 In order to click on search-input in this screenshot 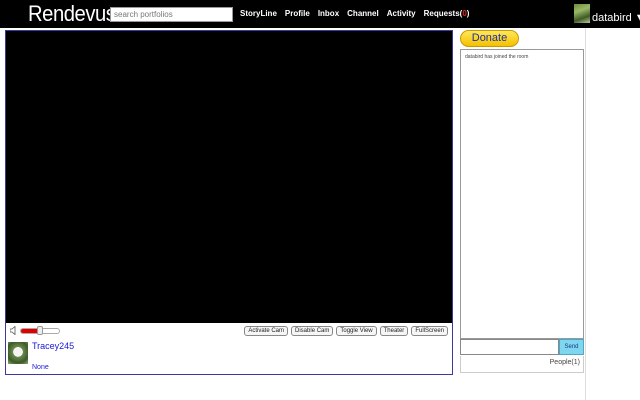, I will do `click(171, 14)`.